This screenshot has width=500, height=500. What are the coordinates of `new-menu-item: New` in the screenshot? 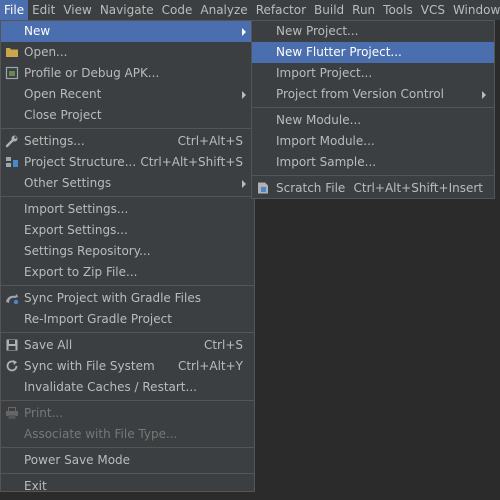 It's located at (127, 31).